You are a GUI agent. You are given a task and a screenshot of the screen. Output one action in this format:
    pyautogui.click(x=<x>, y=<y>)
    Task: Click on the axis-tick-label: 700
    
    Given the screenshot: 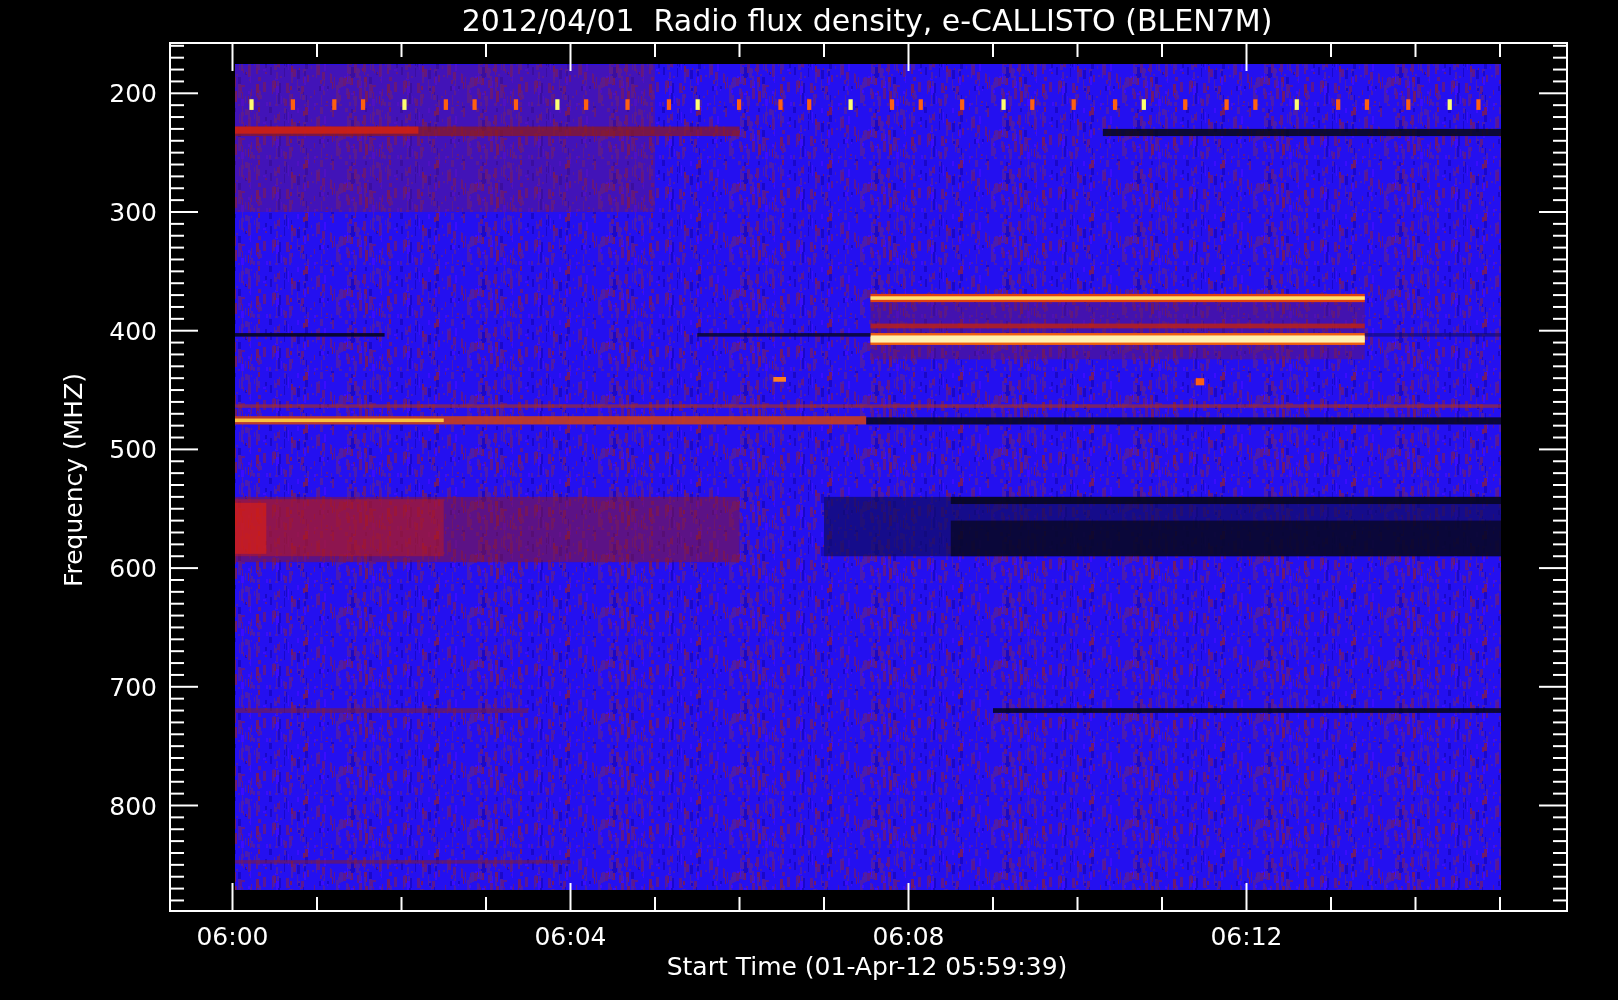 What is the action you would take?
    pyautogui.click(x=133, y=687)
    